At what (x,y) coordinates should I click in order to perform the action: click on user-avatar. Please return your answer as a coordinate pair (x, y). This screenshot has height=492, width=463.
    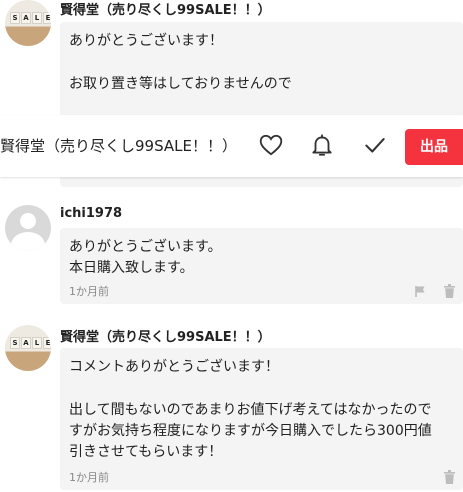
    Looking at the image, I should click on (28, 228).